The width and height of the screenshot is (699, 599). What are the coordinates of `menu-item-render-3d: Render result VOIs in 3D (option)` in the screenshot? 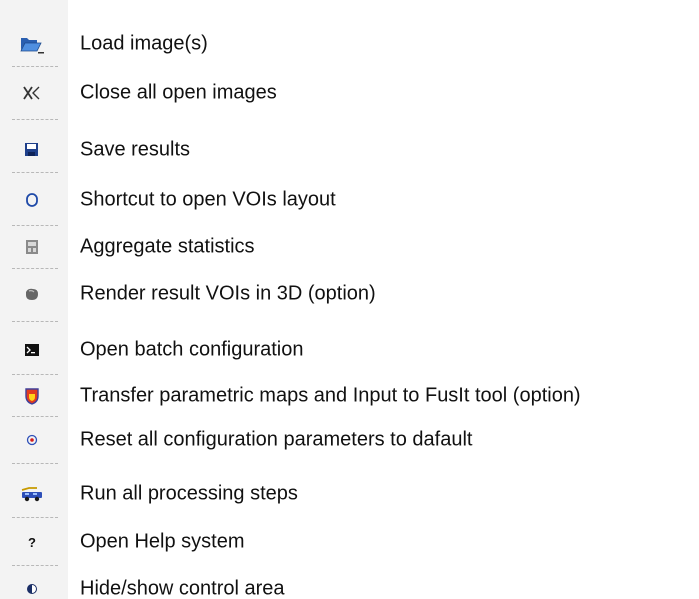 It's located at (349, 294).